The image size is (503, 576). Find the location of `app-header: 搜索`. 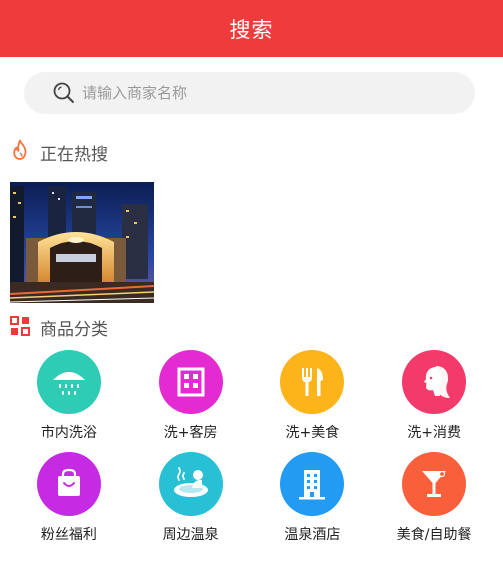

app-header: 搜索 is located at coordinates (251, 28).